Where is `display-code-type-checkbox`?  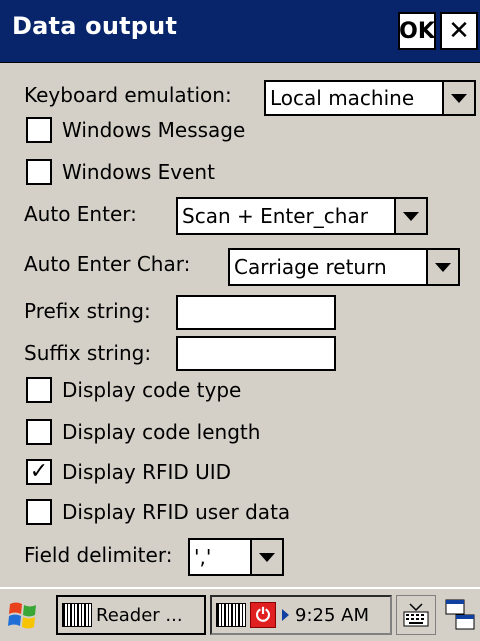 display-code-type-checkbox is located at coordinates (39, 390).